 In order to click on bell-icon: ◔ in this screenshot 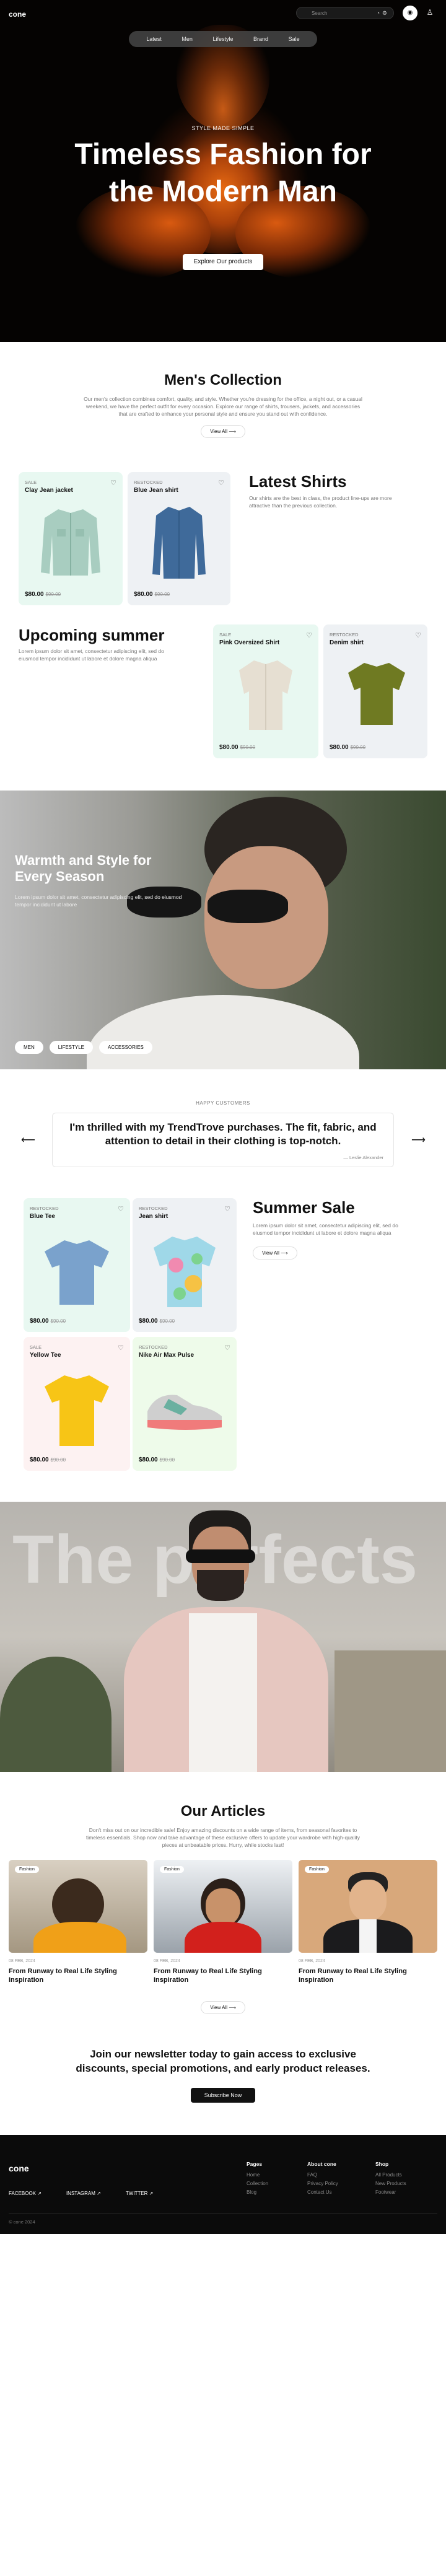, I will do `click(378, 13)`.